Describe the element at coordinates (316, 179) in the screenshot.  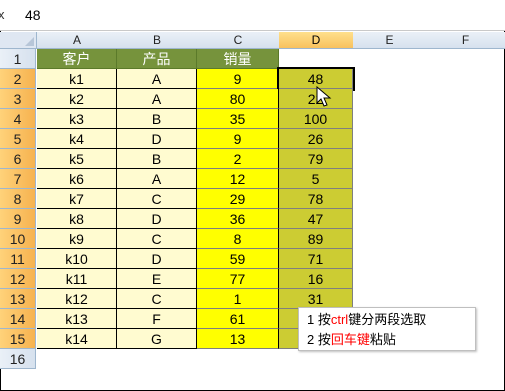
I see `selected-column-d-cell: 5` at that location.